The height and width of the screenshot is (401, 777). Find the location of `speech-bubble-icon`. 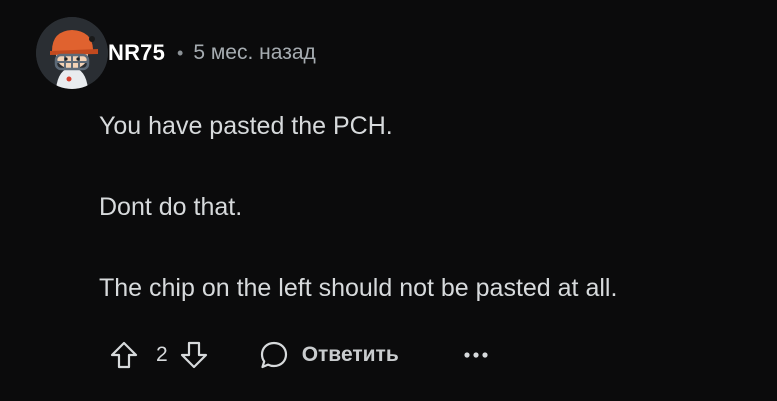

speech-bubble-icon is located at coordinates (273, 355).